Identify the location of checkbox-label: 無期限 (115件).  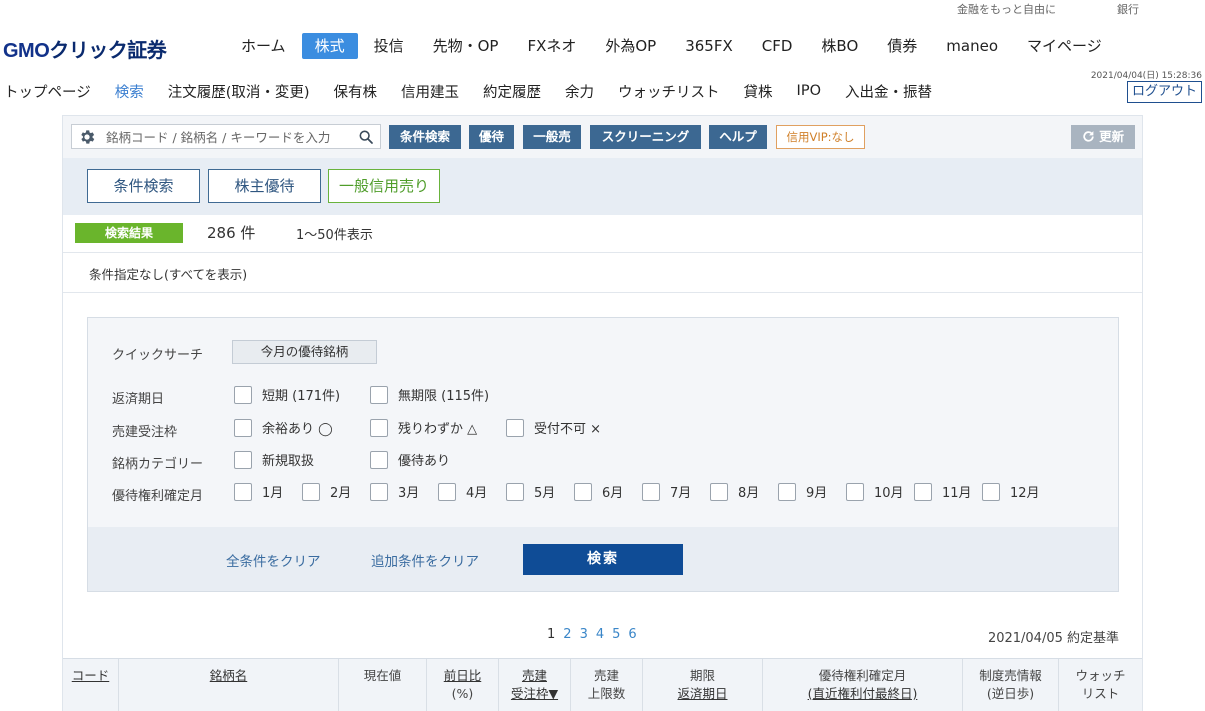
(444, 396).